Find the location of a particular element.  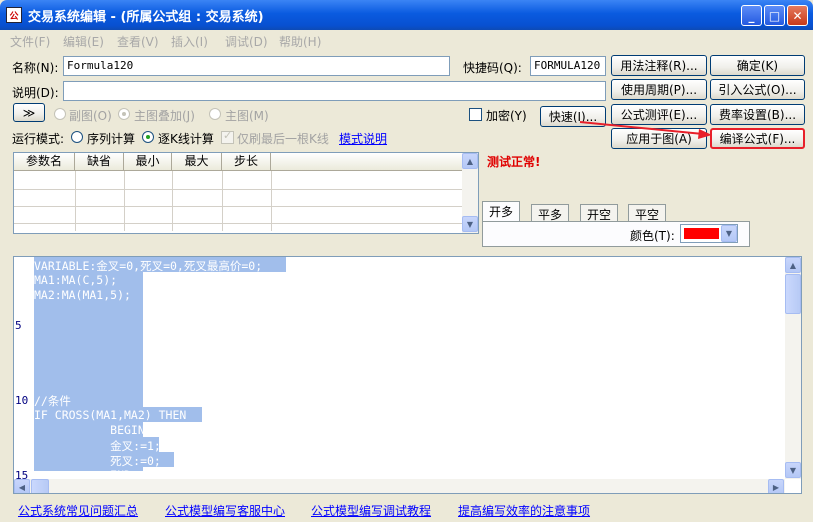

menu-bar: 文件(F) 编辑(E) 查看(V) 插入(I) 调试(D) 帮助(H) is located at coordinates (406, 40).